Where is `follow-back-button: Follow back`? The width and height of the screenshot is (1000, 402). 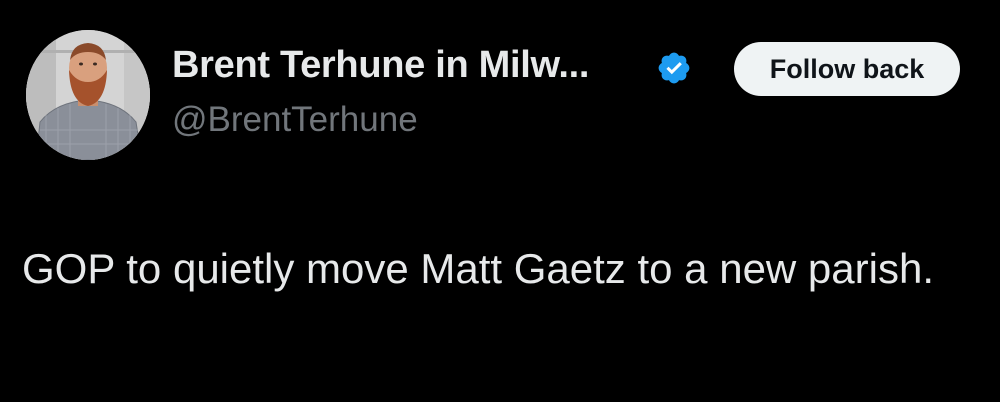
follow-back-button: Follow back is located at coordinates (847, 69).